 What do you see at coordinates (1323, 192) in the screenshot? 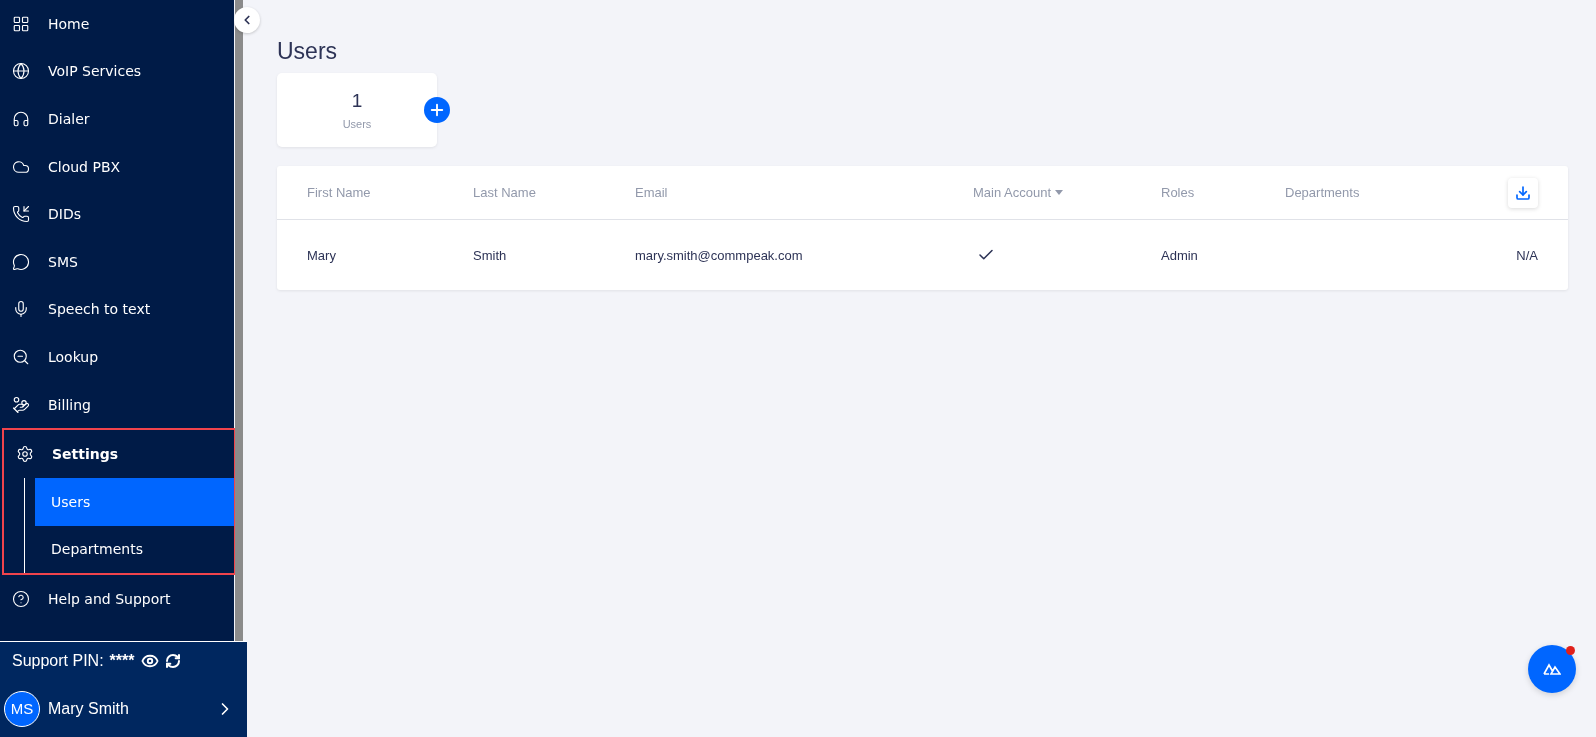
I see `column-header: Departments` at bounding box center [1323, 192].